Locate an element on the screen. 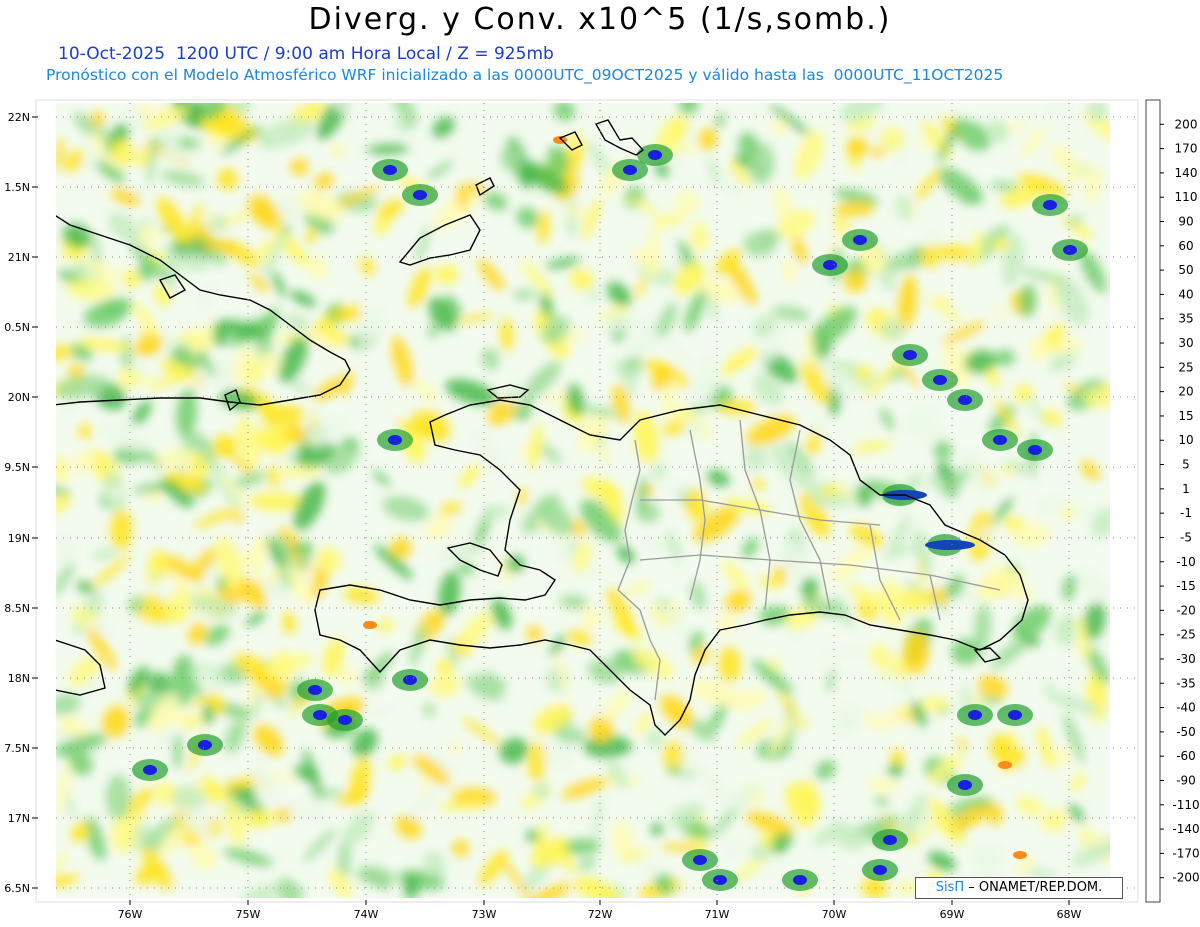 The width and height of the screenshot is (1200, 927). colorbar-border is located at coordinates (1153, 501).